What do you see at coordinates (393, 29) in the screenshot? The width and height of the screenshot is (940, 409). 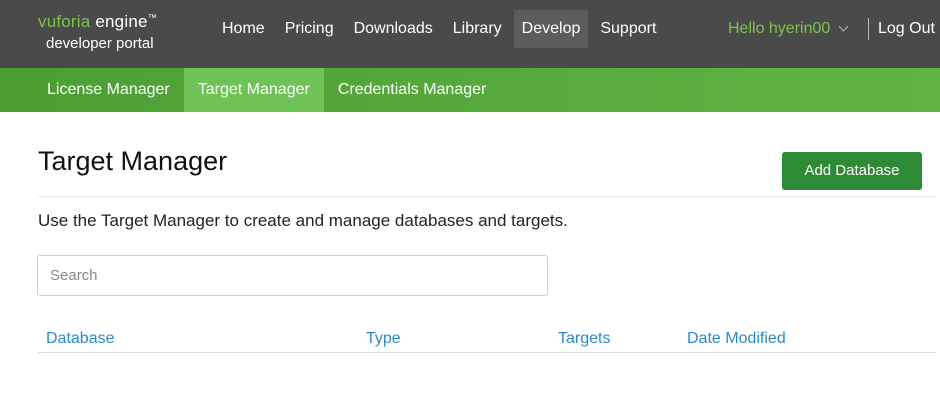 I see `nav-item-downloads: Downloads` at bounding box center [393, 29].